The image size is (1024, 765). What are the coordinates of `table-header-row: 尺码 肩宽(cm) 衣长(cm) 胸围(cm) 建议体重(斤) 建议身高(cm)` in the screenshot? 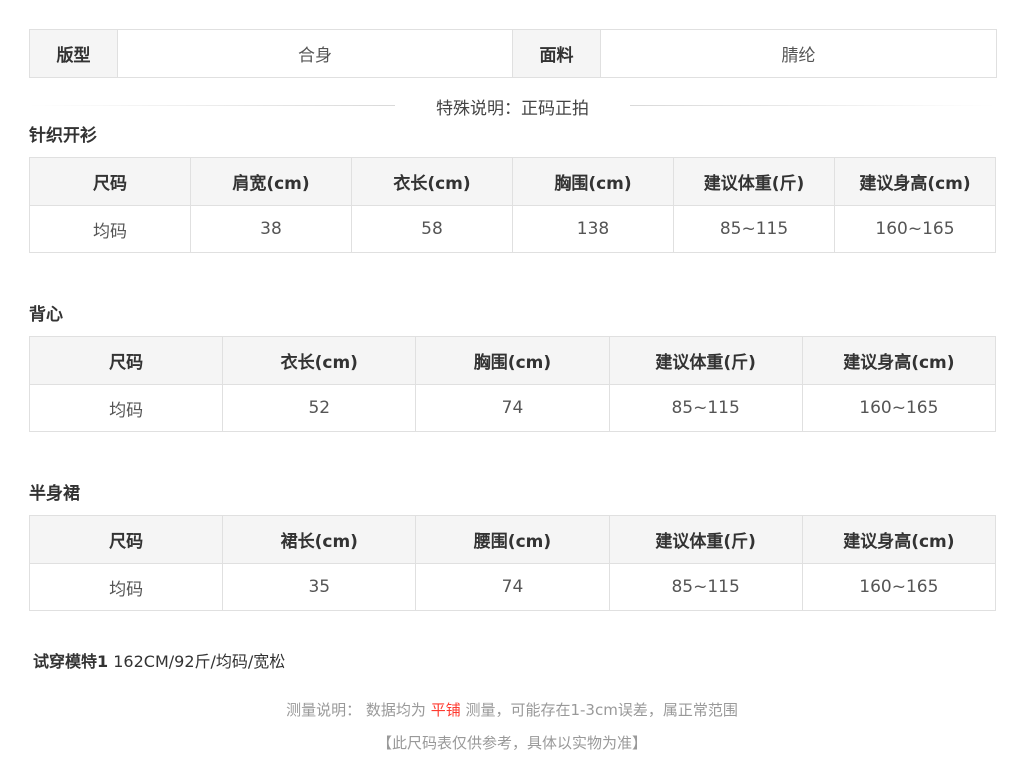 It's located at (512, 181).